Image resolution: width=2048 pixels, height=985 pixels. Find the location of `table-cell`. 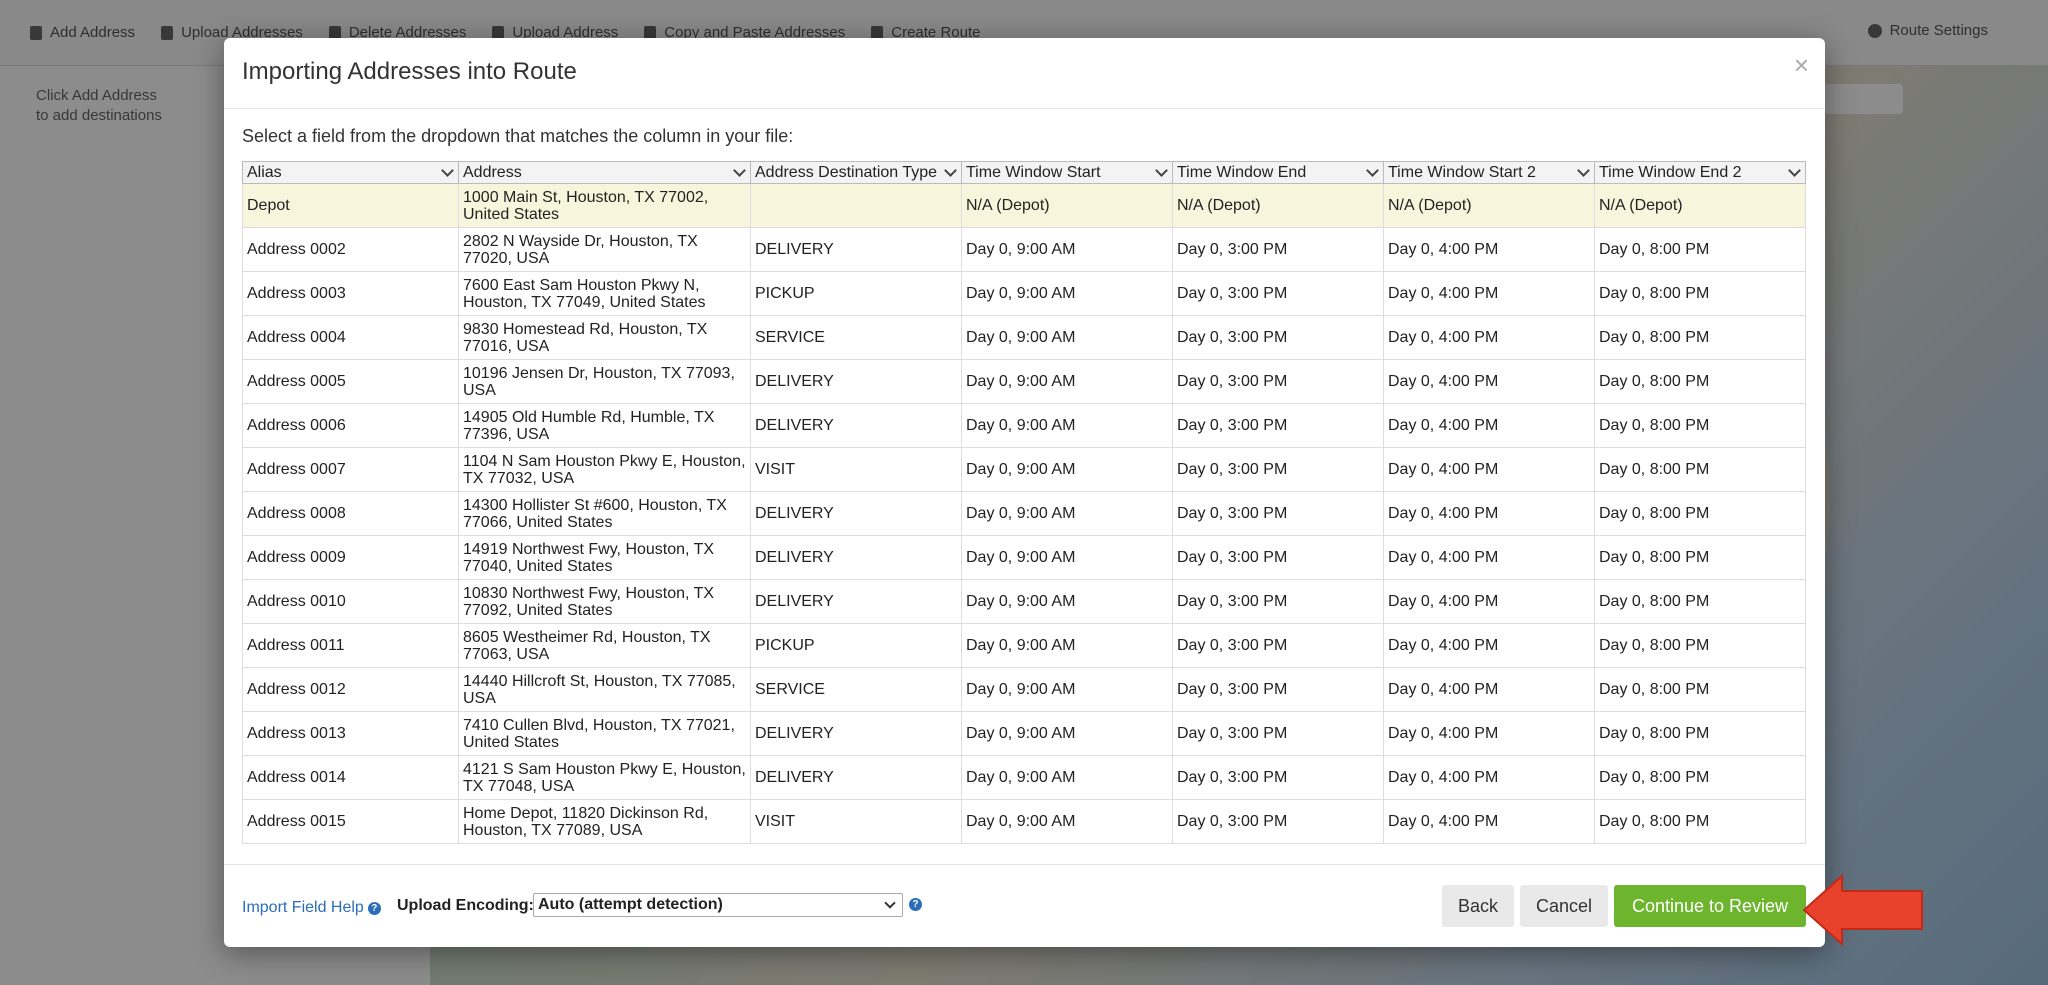

table-cell is located at coordinates (856, 205).